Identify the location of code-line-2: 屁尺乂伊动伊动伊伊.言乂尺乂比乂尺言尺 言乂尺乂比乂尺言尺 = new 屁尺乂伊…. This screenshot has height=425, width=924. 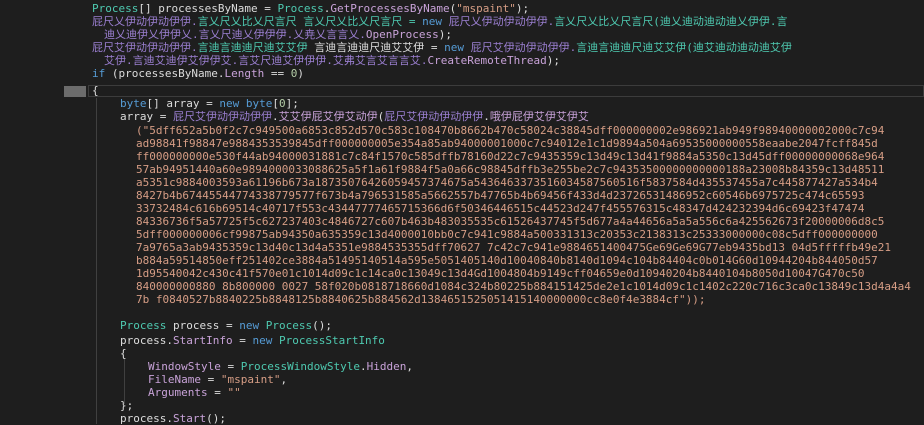
(440, 21).